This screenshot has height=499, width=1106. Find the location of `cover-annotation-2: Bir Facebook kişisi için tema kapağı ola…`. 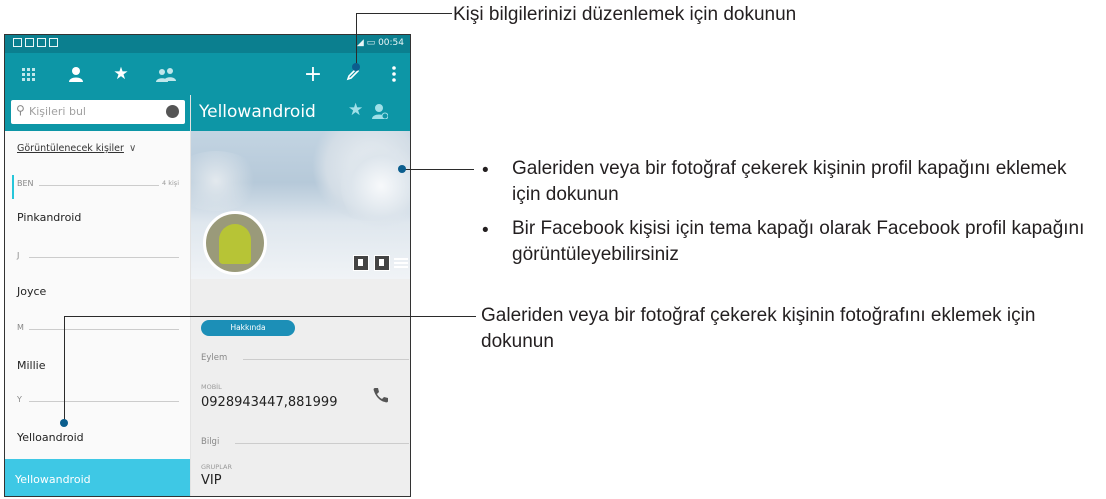

cover-annotation-2: Bir Facebook kişisi için tema kapağı ola… is located at coordinates (798, 241).